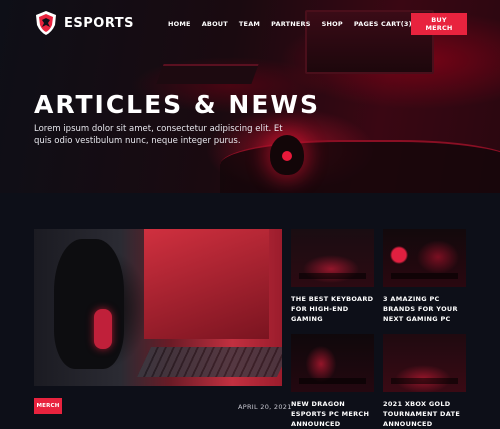 This screenshot has width=500, height=429. Describe the element at coordinates (334, 414) in the screenshot. I see `article-card-title: NEW DRAGON ESPORTS PC MERCH ANNOUNCED` at that location.